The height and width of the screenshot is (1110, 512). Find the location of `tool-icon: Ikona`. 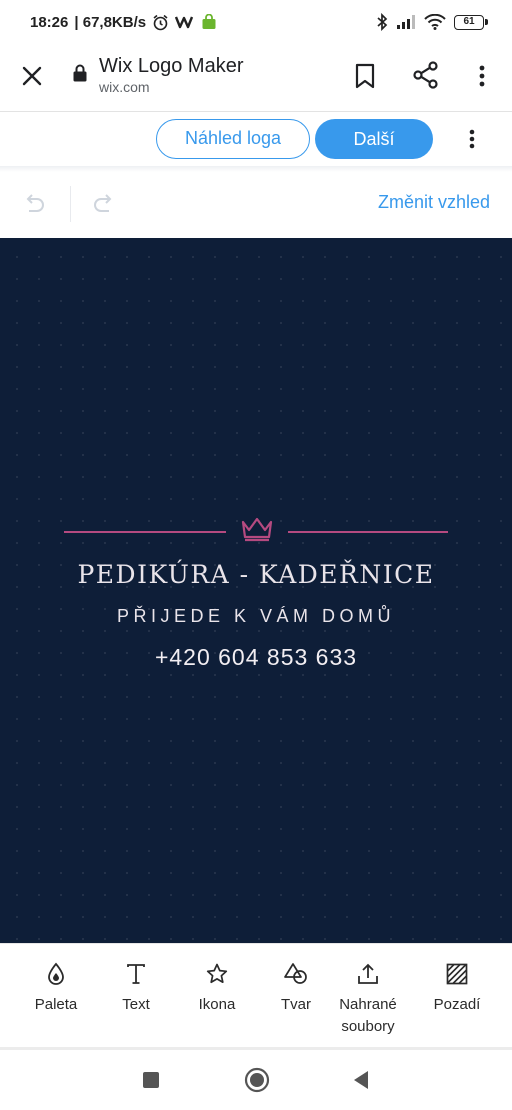

tool-icon: Ikona is located at coordinates (217, 989).